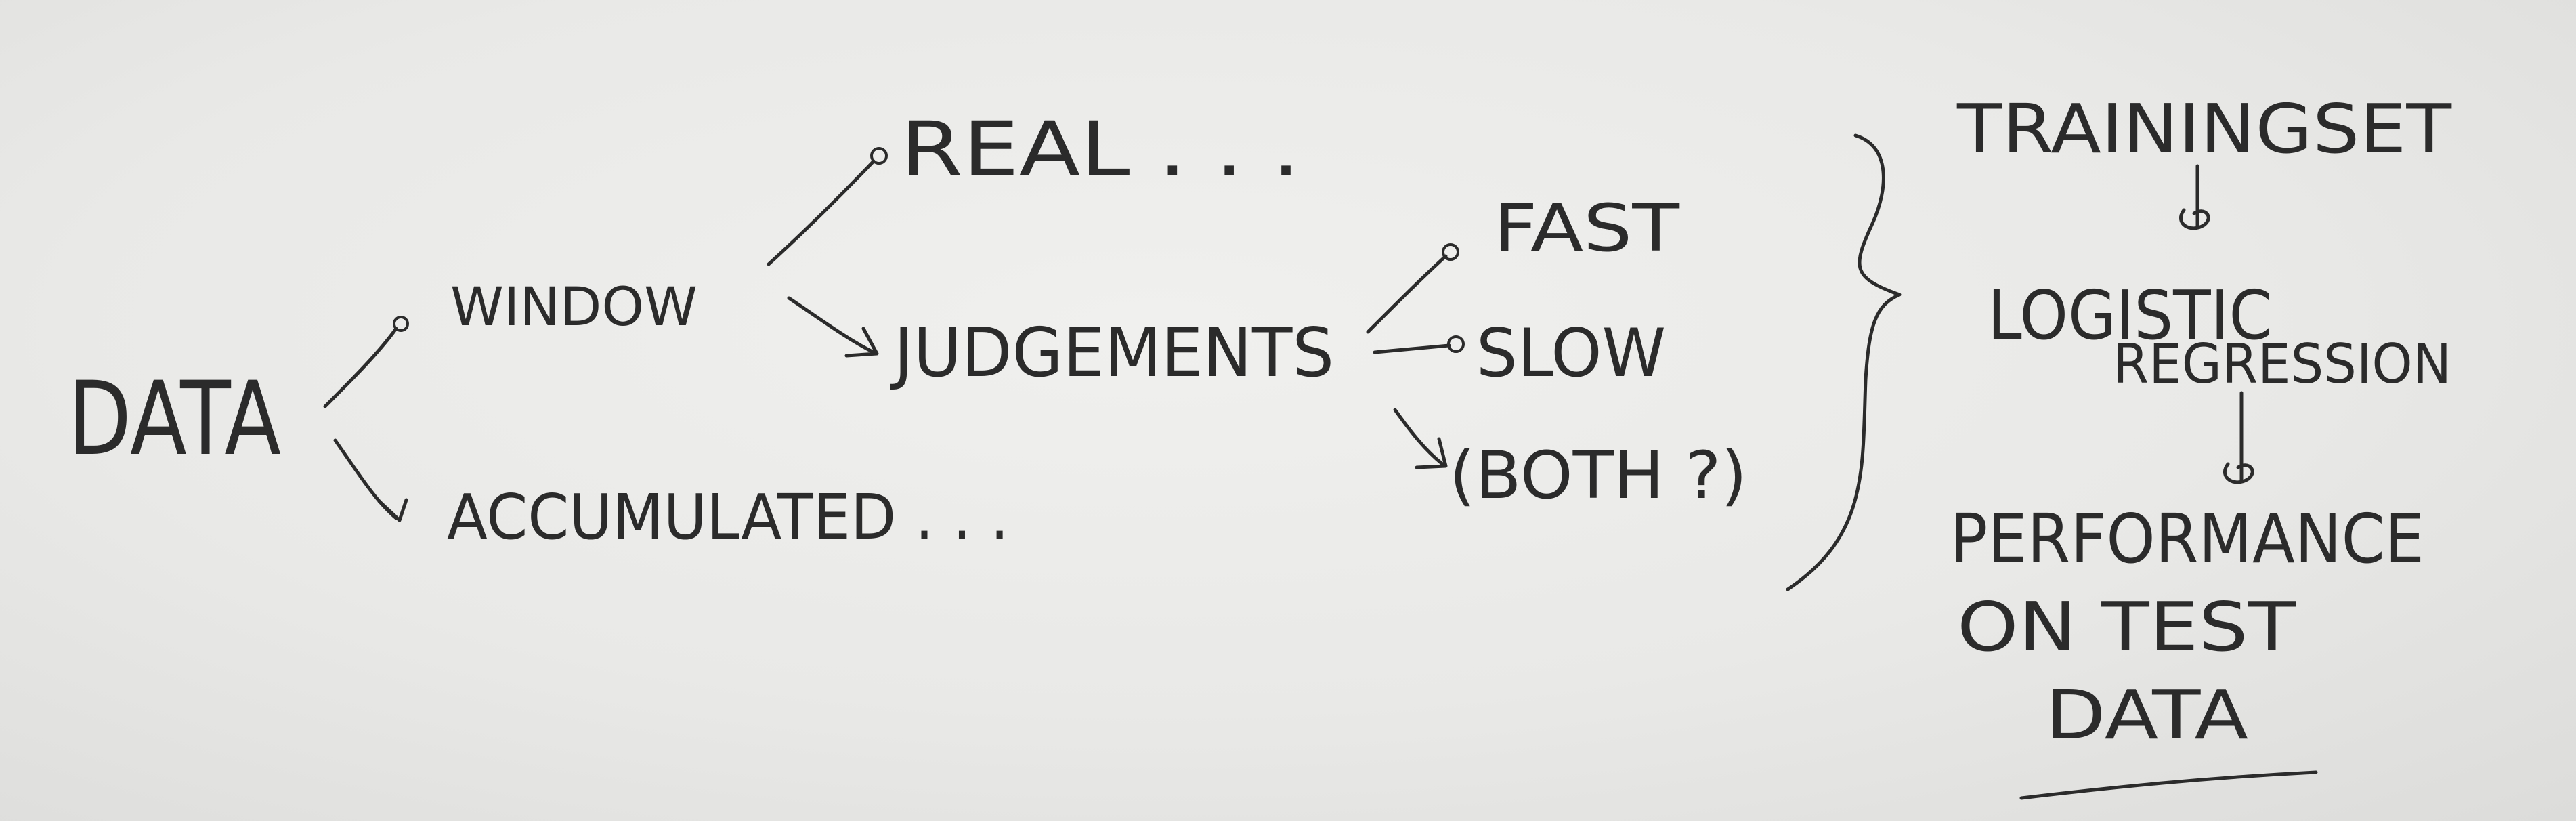 This screenshot has width=2576, height=821. Describe the element at coordinates (1844, 362) in the screenshot. I see `curly-brace` at that location.